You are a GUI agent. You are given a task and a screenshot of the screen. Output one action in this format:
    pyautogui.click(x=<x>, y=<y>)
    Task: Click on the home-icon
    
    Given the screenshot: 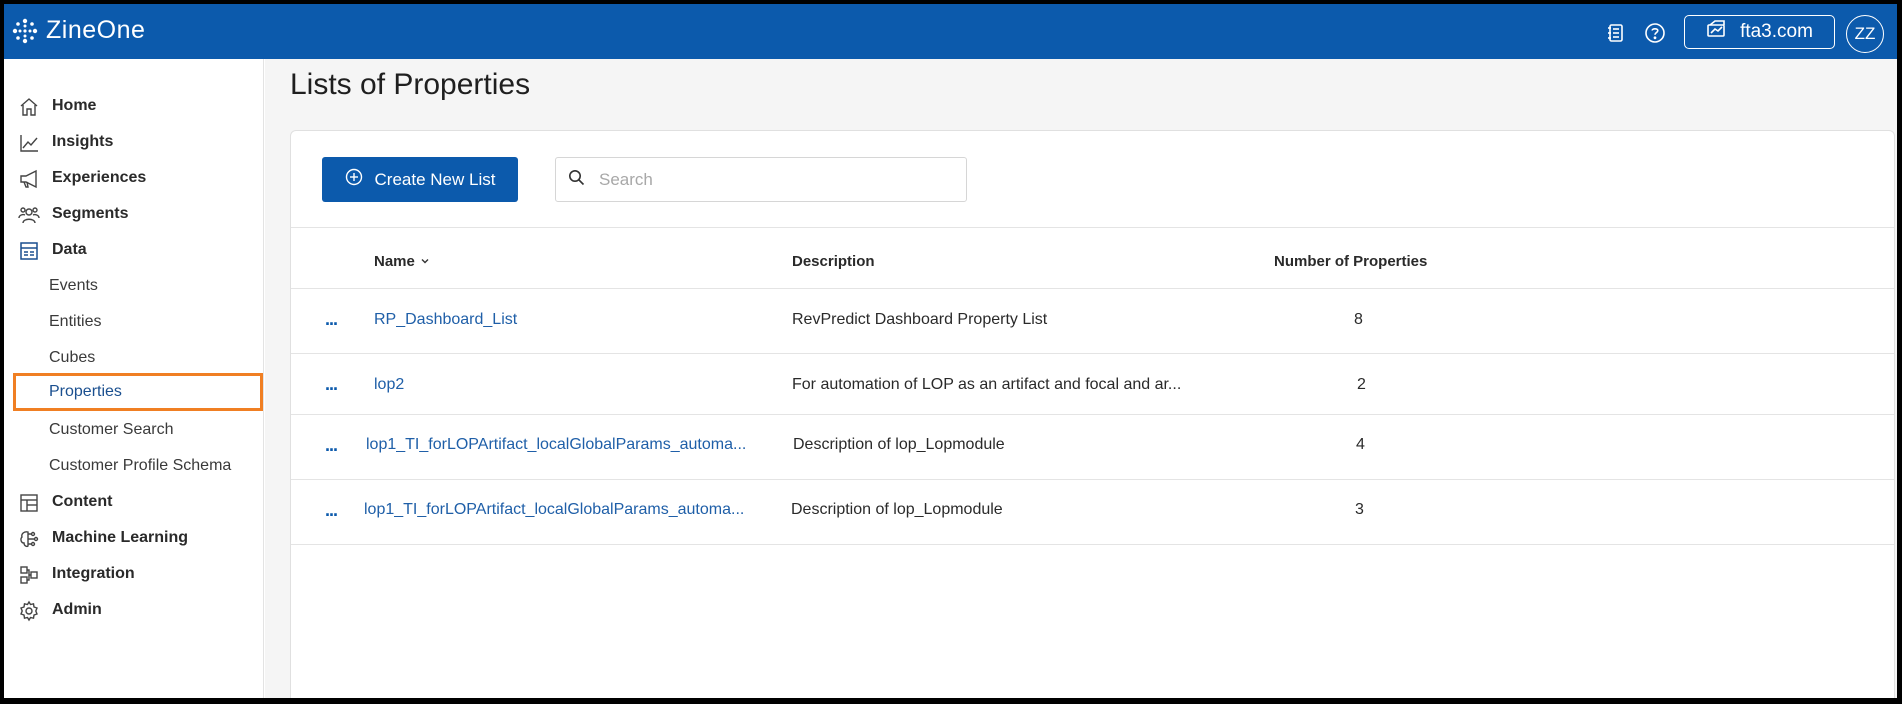 What is the action you would take?
    pyautogui.click(x=29, y=107)
    